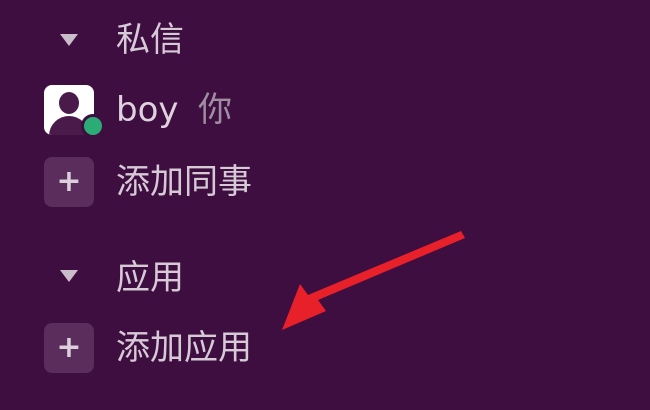 Image resolution: width=650 pixels, height=410 pixels. I want to click on annotation-arrow-icon, so click(373, 280).